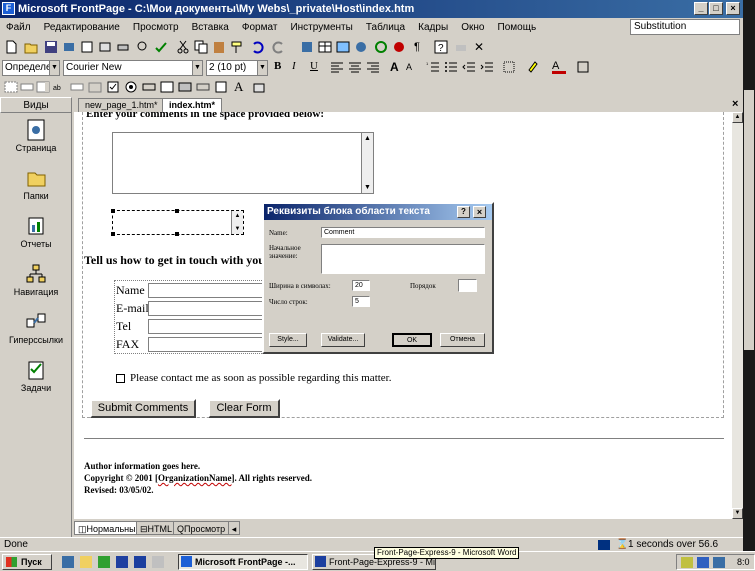  What do you see at coordinates (399, 47) in the screenshot?
I see `stop-icon` at bounding box center [399, 47].